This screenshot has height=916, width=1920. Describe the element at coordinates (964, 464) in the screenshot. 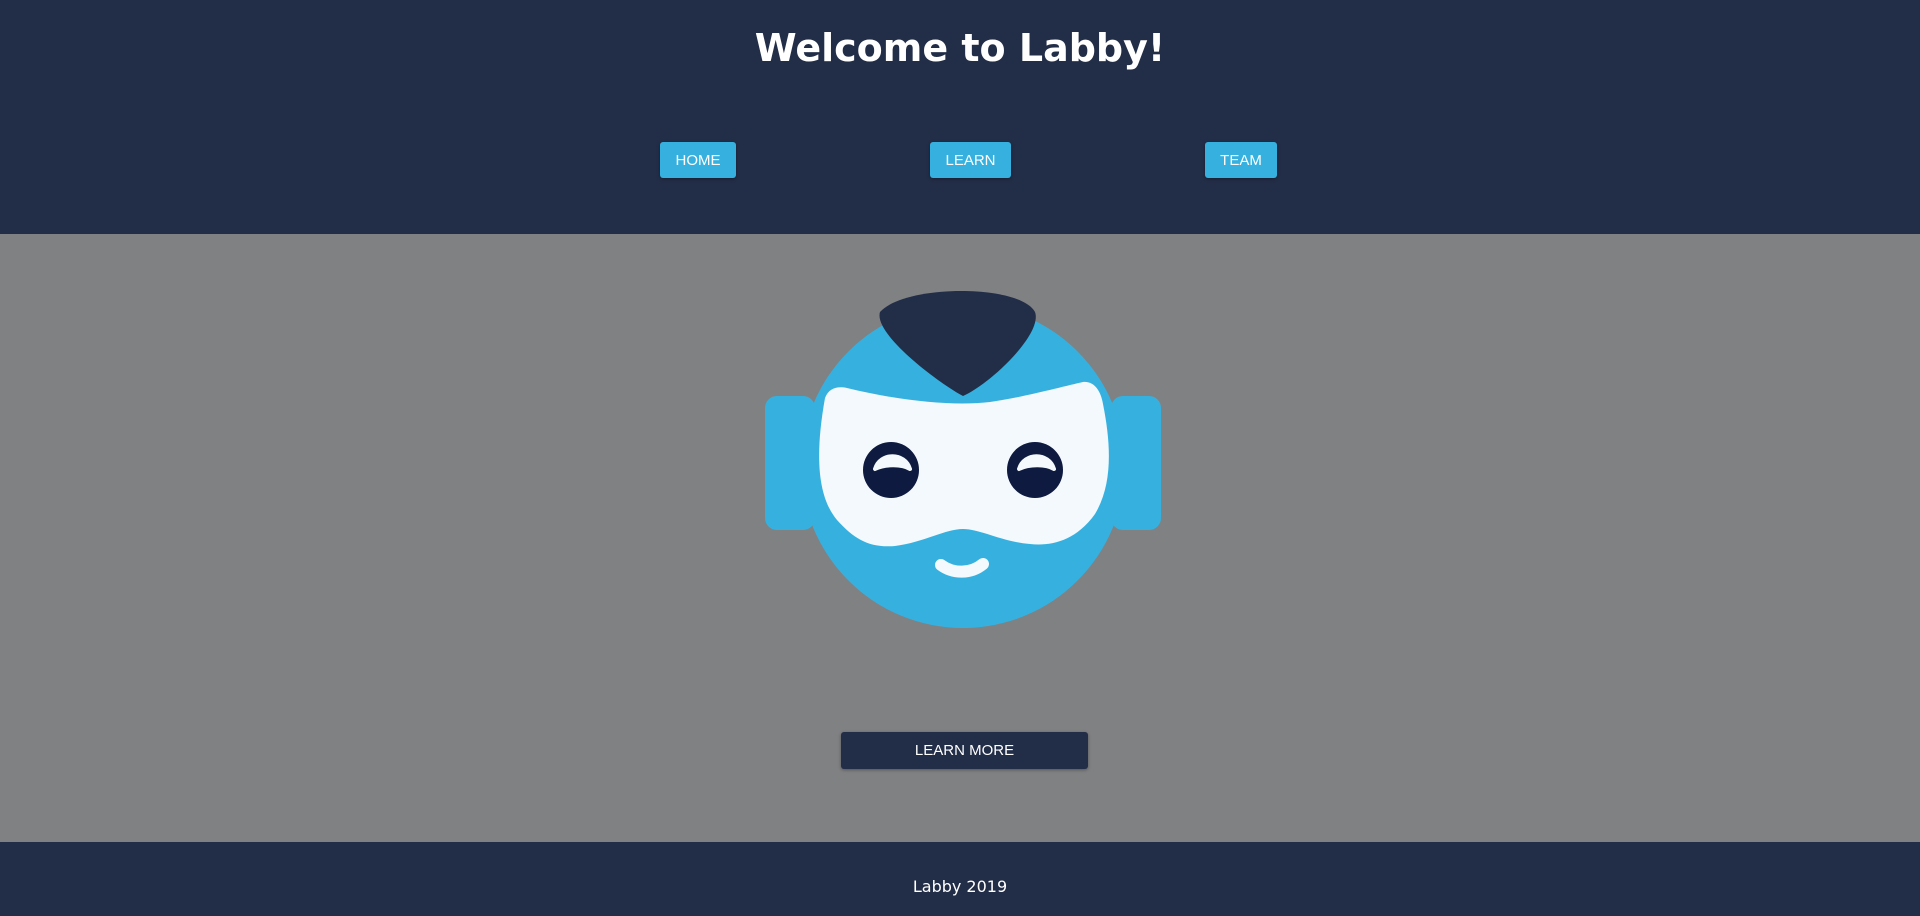

I see `robot-face-mask` at that location.